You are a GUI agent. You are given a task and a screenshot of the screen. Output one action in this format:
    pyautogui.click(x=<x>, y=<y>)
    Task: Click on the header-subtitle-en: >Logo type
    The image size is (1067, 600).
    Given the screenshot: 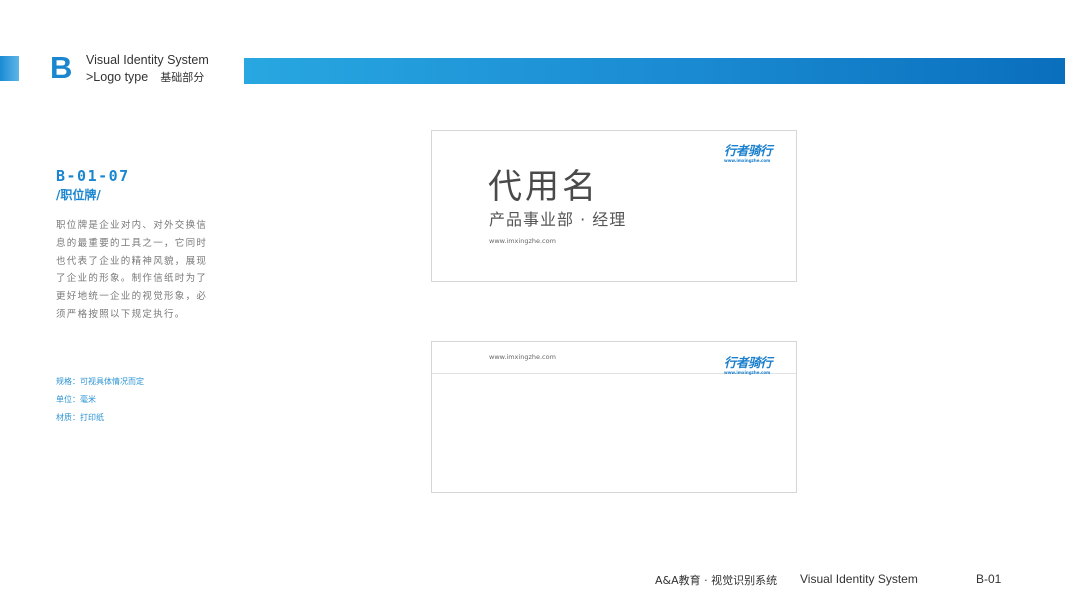 What is the action you would take?
    pyautogui.click(x=117, y=77)
    